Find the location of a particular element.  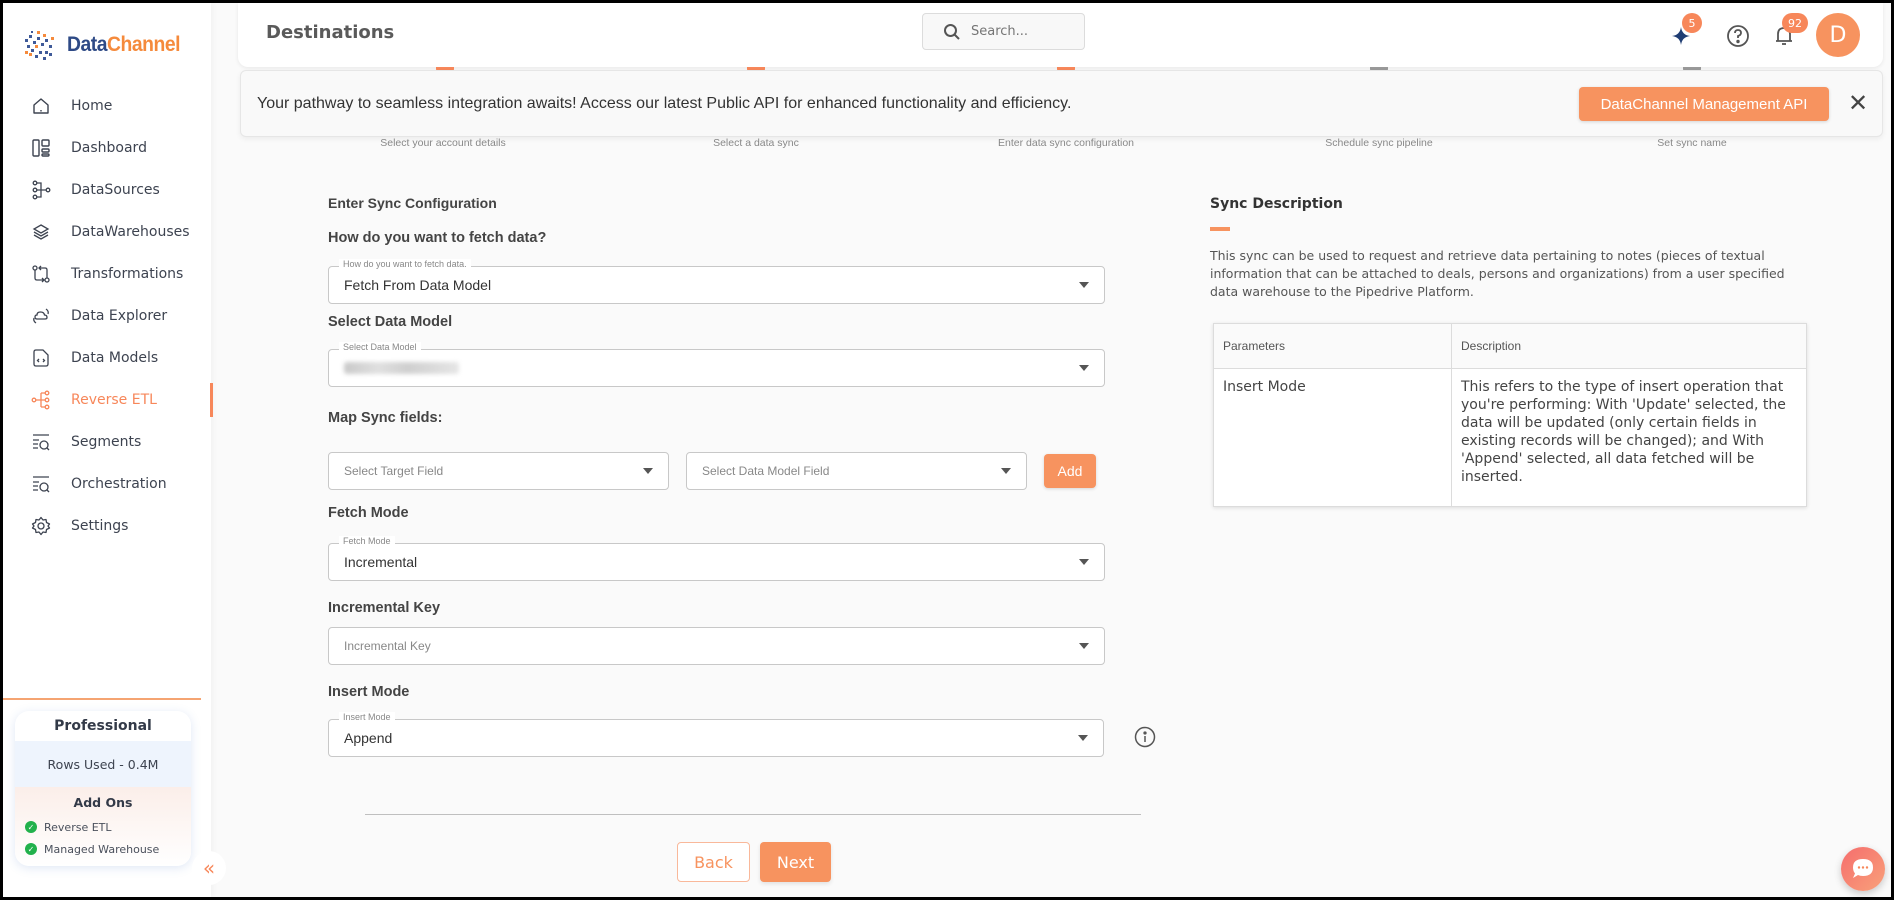

sidebar-item-label: Home is located at coordinates (92, 106).